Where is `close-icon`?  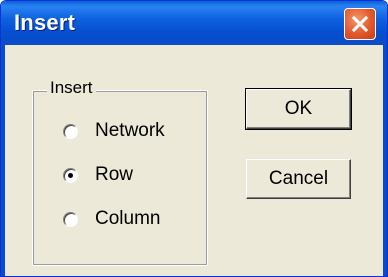 close-icon is located at coordinates (360, 24).